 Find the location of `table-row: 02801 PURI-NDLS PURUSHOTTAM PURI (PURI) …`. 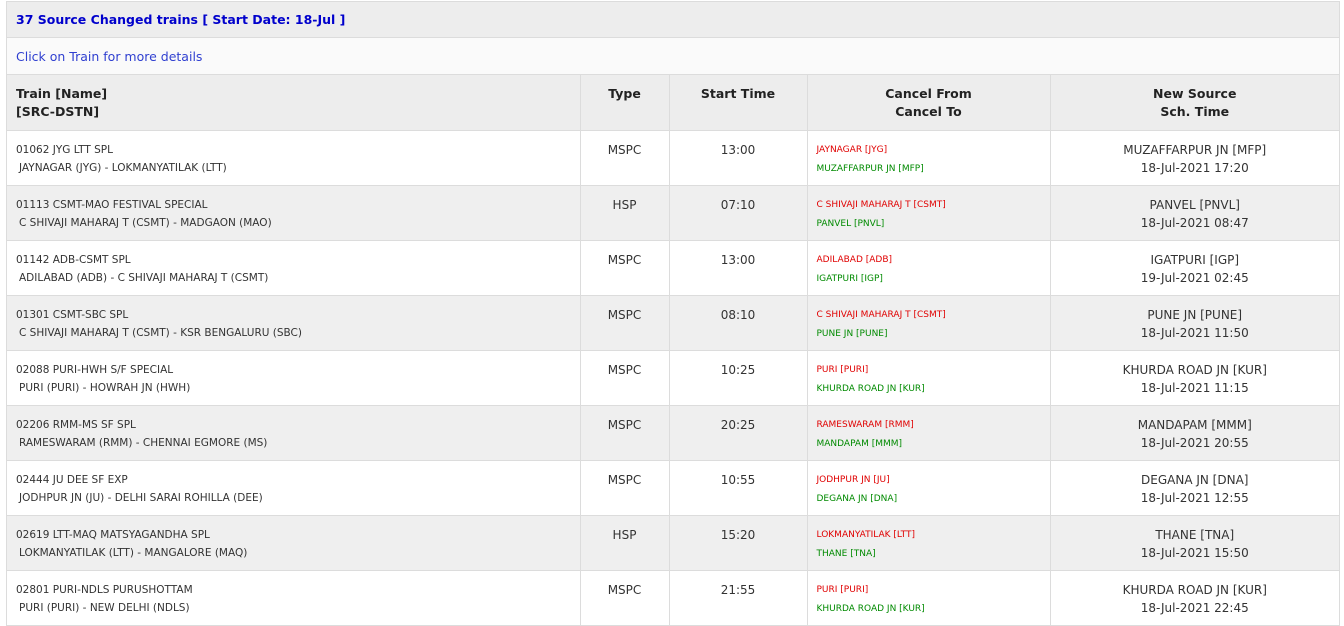

table-row: 02801 PURI-NDLS PURUSHOTTAM PURI (PURI) … is located at coordinates (673, 598).